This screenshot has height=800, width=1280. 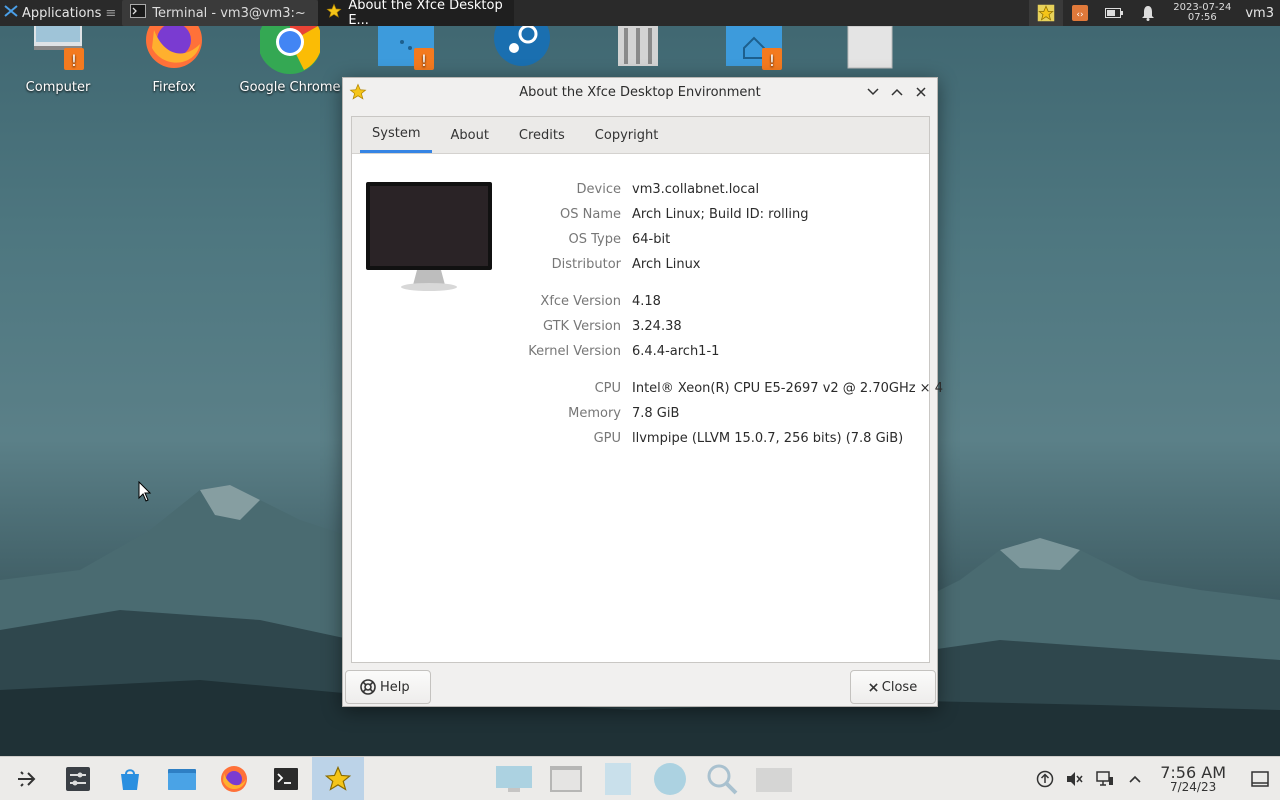 What do you see at coordinates (586, 264) in the screenshot?
I see `info-key: Distributor` at bounding box center [586, 264].